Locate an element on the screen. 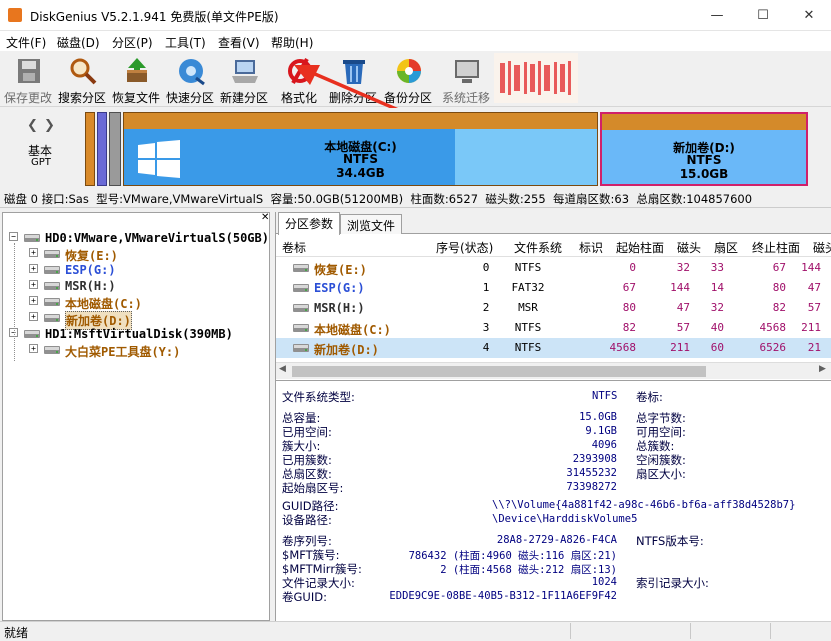 This screenshot has height=641, width=831. tree-partition-node: + MSR(H:) is located at coordinates (147, 286).